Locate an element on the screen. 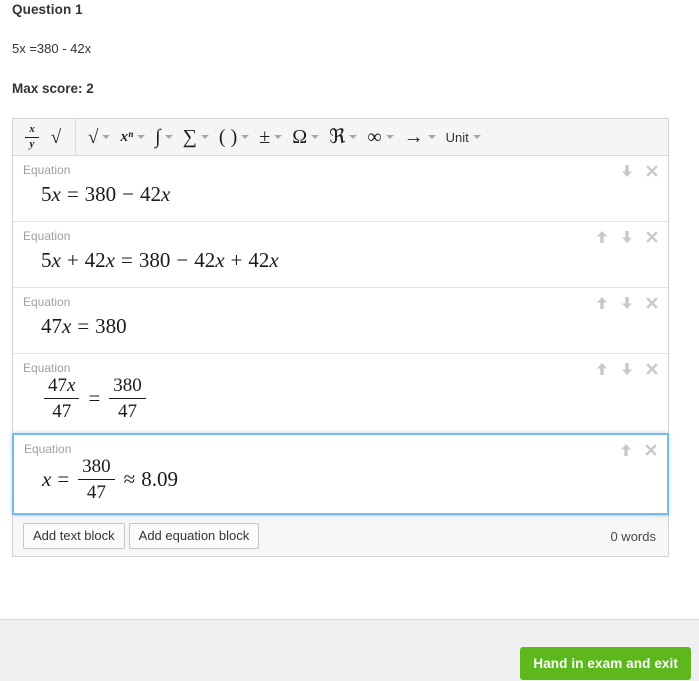  toolbar-group-basic: x y √ is located at coordinates (44, 137).